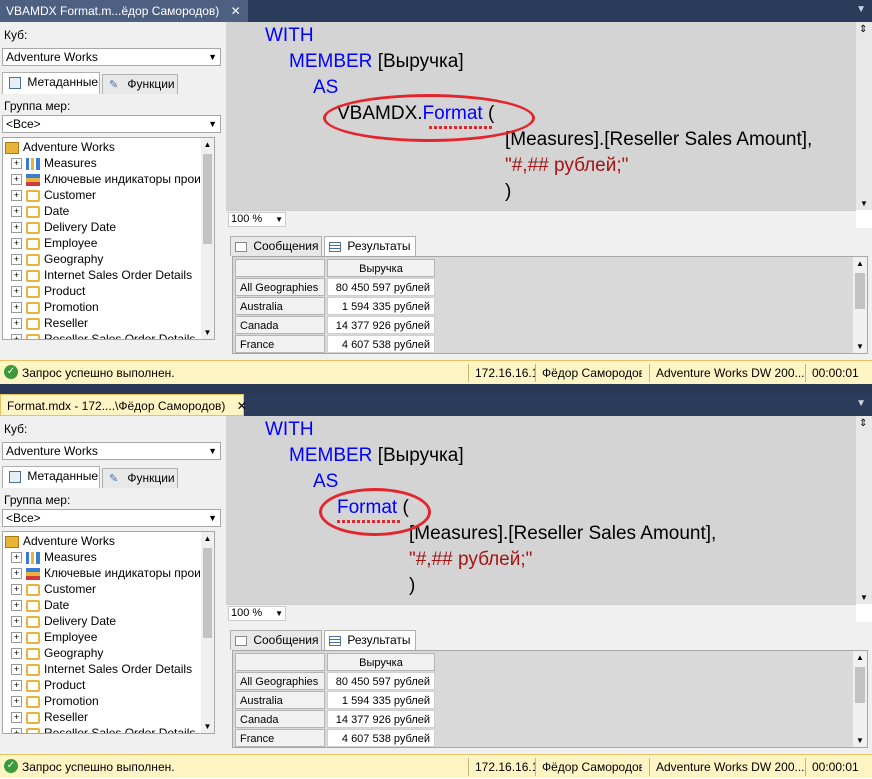 The width and height of the screenshot is (872, 779). What do you see at coordinates (54, 557) in the screenshot?
I see `tree-node: + Measures` at bounding box center [54, 557].